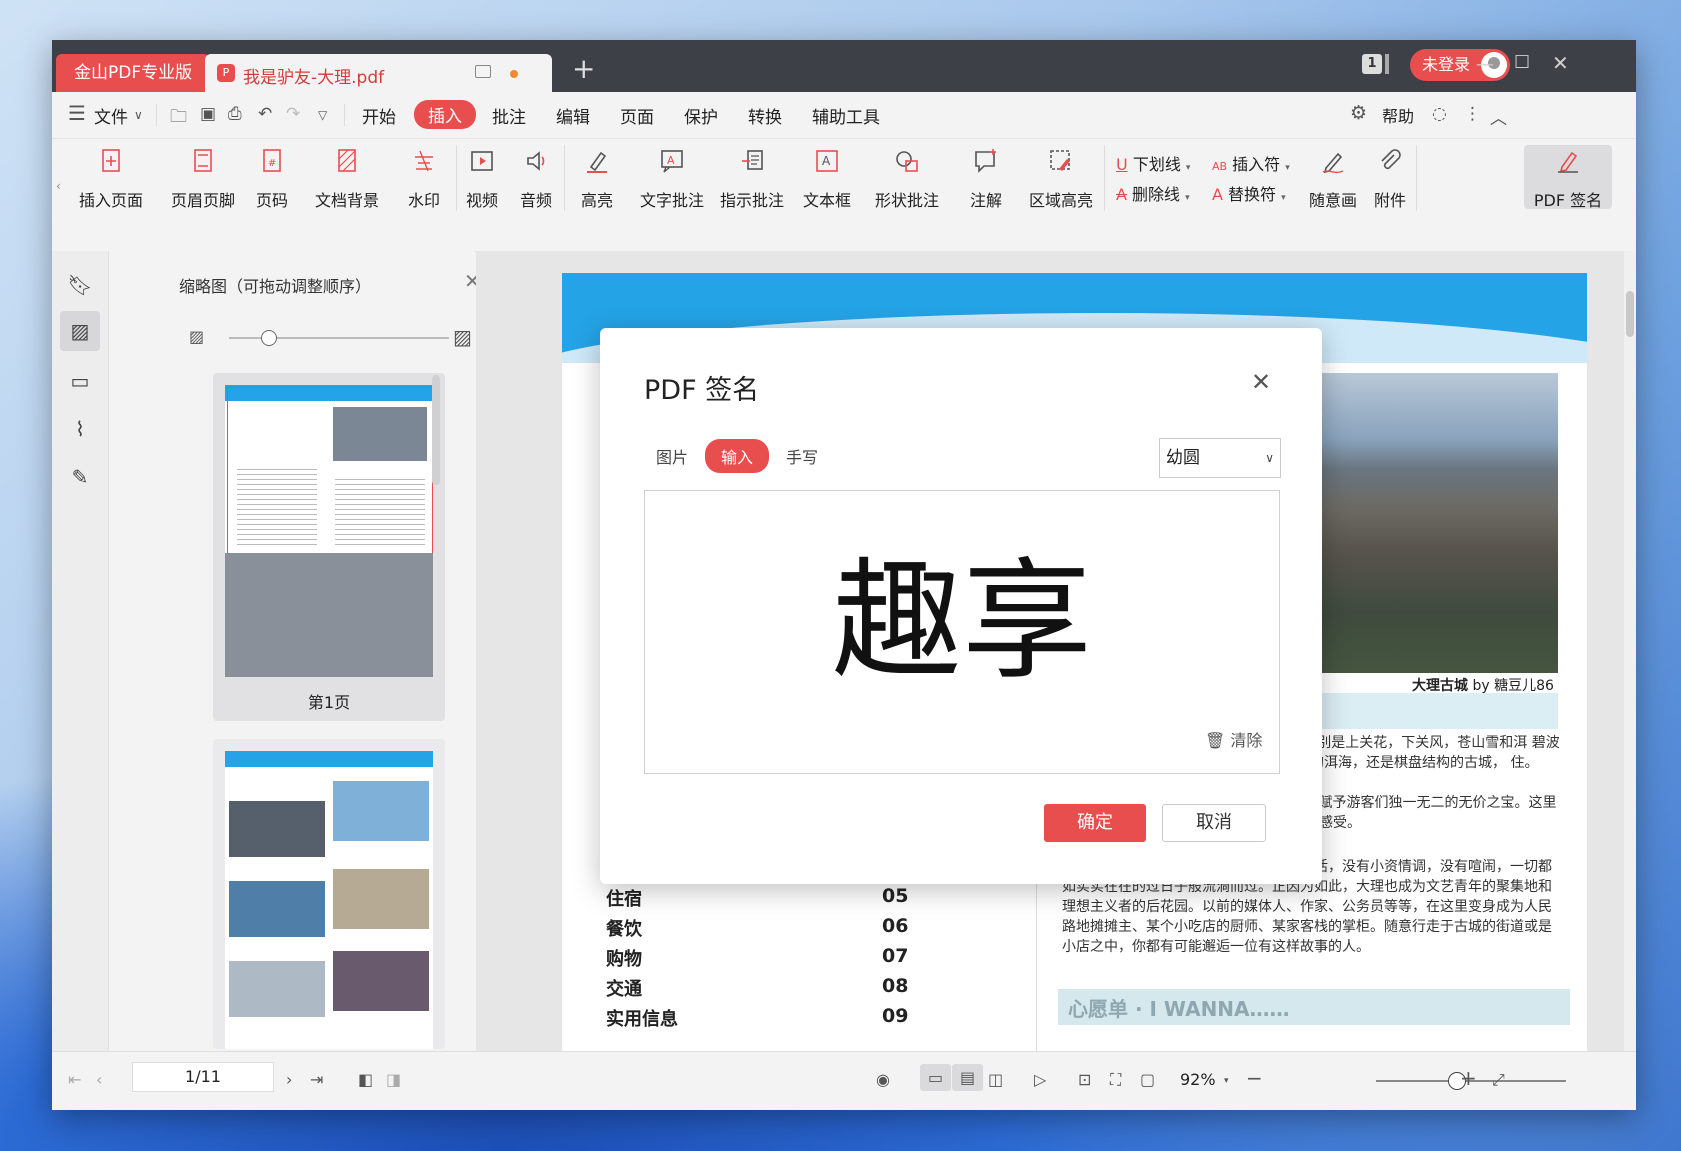 The image size is (1681, 1151). I want to click on close-window-icon: ✕, so click(1560, 63).